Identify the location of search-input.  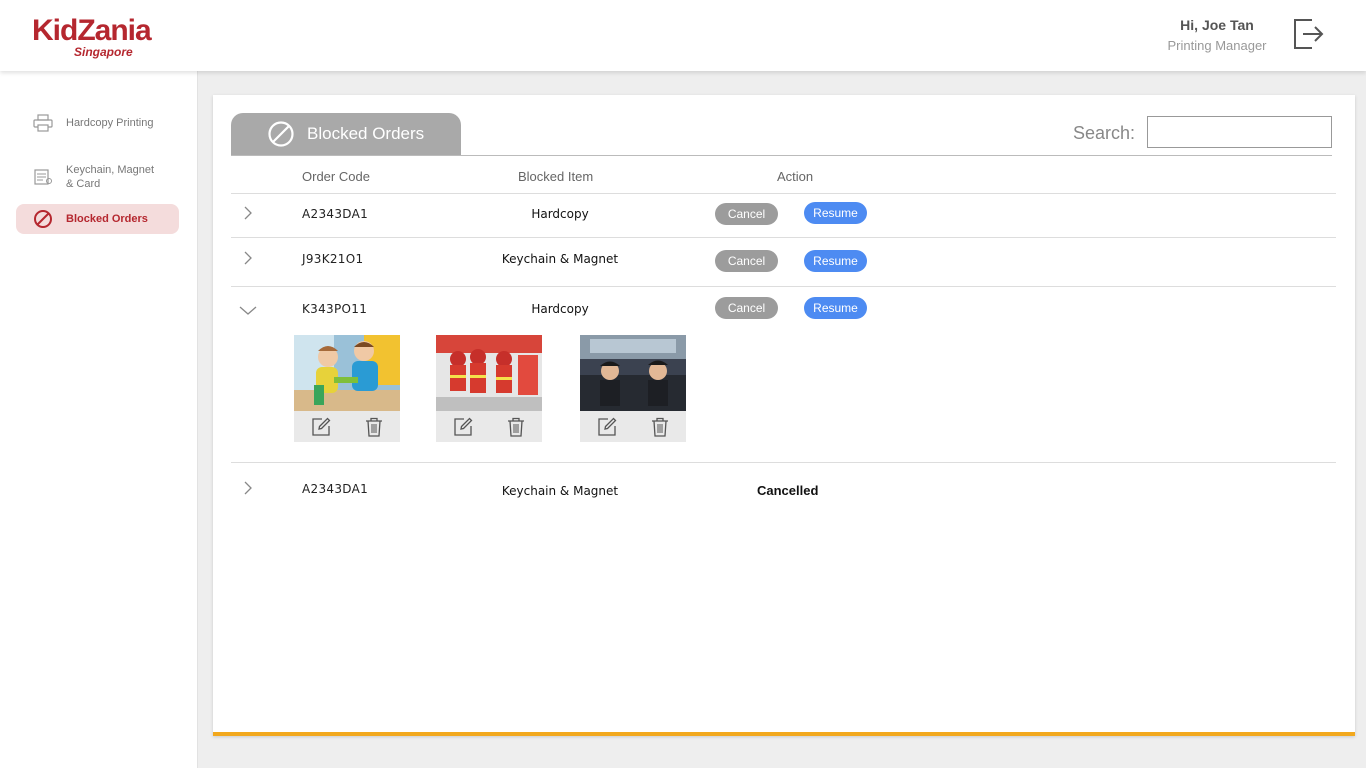
(1239, 132).